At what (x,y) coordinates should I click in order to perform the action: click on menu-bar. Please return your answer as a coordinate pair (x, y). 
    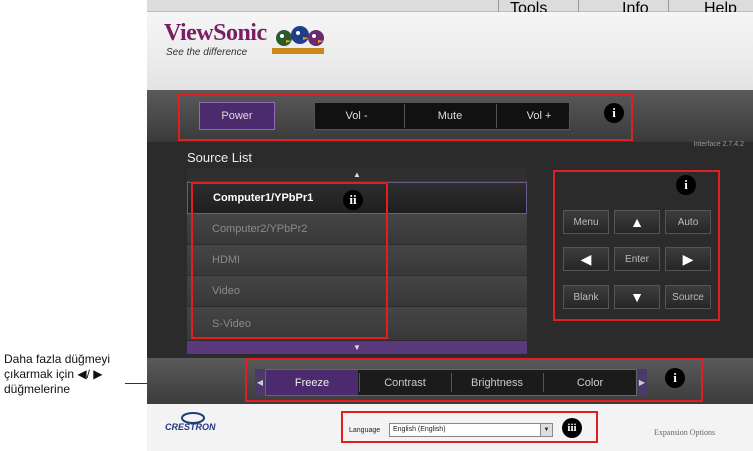
    Looking at the image, I should click on (450, 6).